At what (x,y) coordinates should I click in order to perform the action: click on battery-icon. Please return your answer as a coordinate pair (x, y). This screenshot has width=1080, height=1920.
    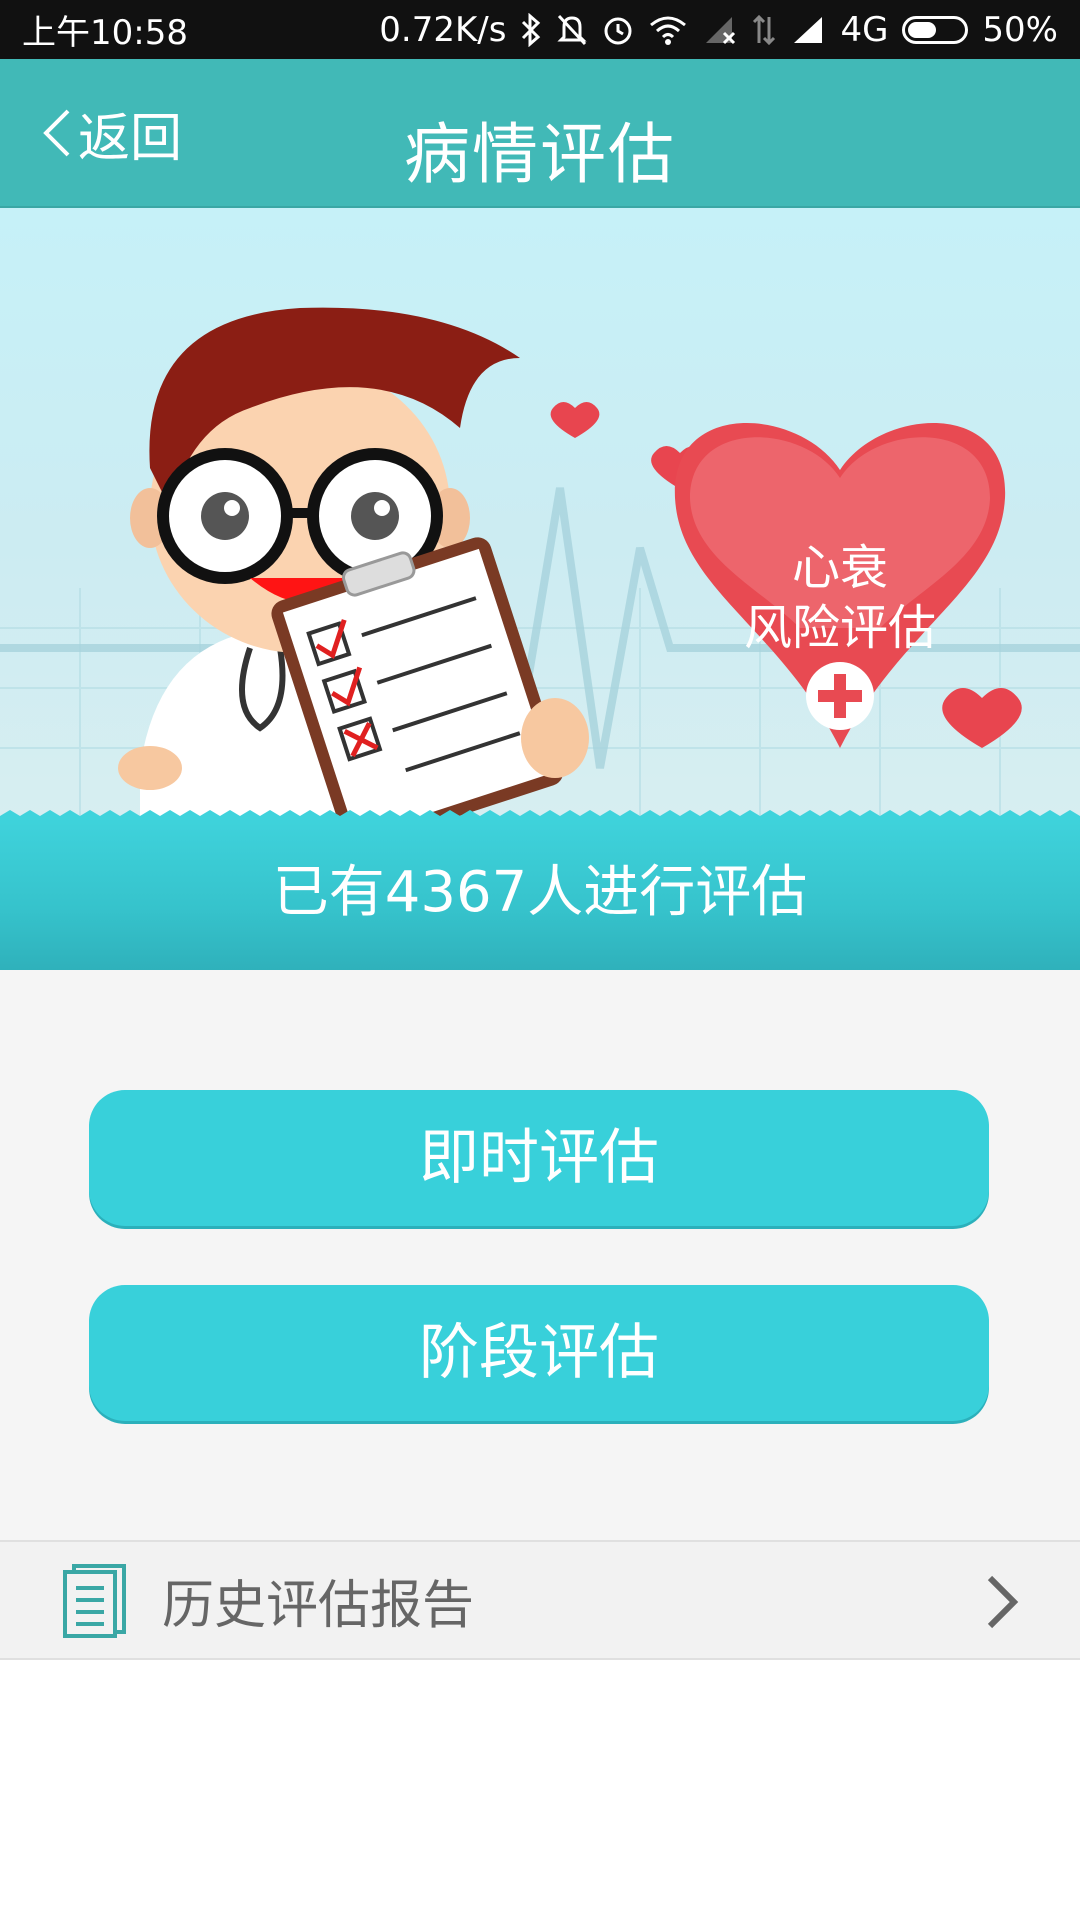
    Looking at the image, I should click on (935, 29).